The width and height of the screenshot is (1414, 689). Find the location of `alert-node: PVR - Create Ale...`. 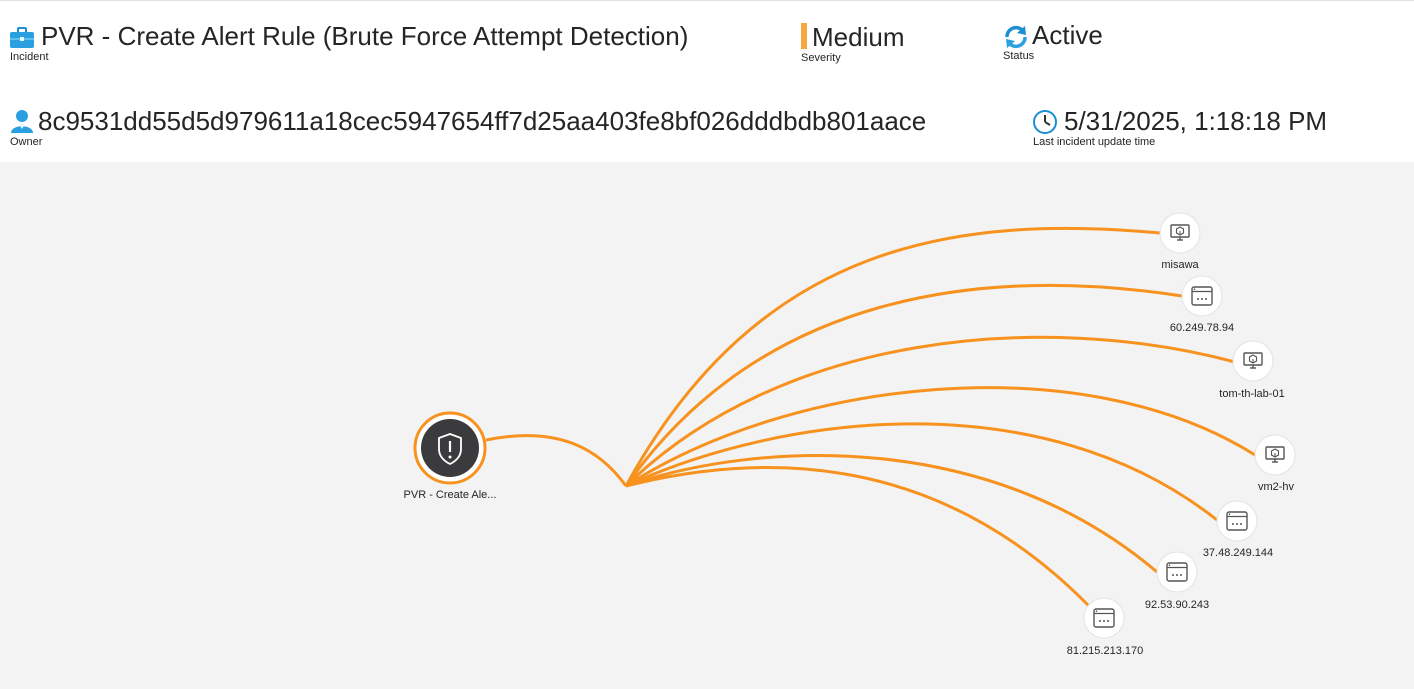

alert-node: PVR - Create Ale... is located at coordinates (450, 456).